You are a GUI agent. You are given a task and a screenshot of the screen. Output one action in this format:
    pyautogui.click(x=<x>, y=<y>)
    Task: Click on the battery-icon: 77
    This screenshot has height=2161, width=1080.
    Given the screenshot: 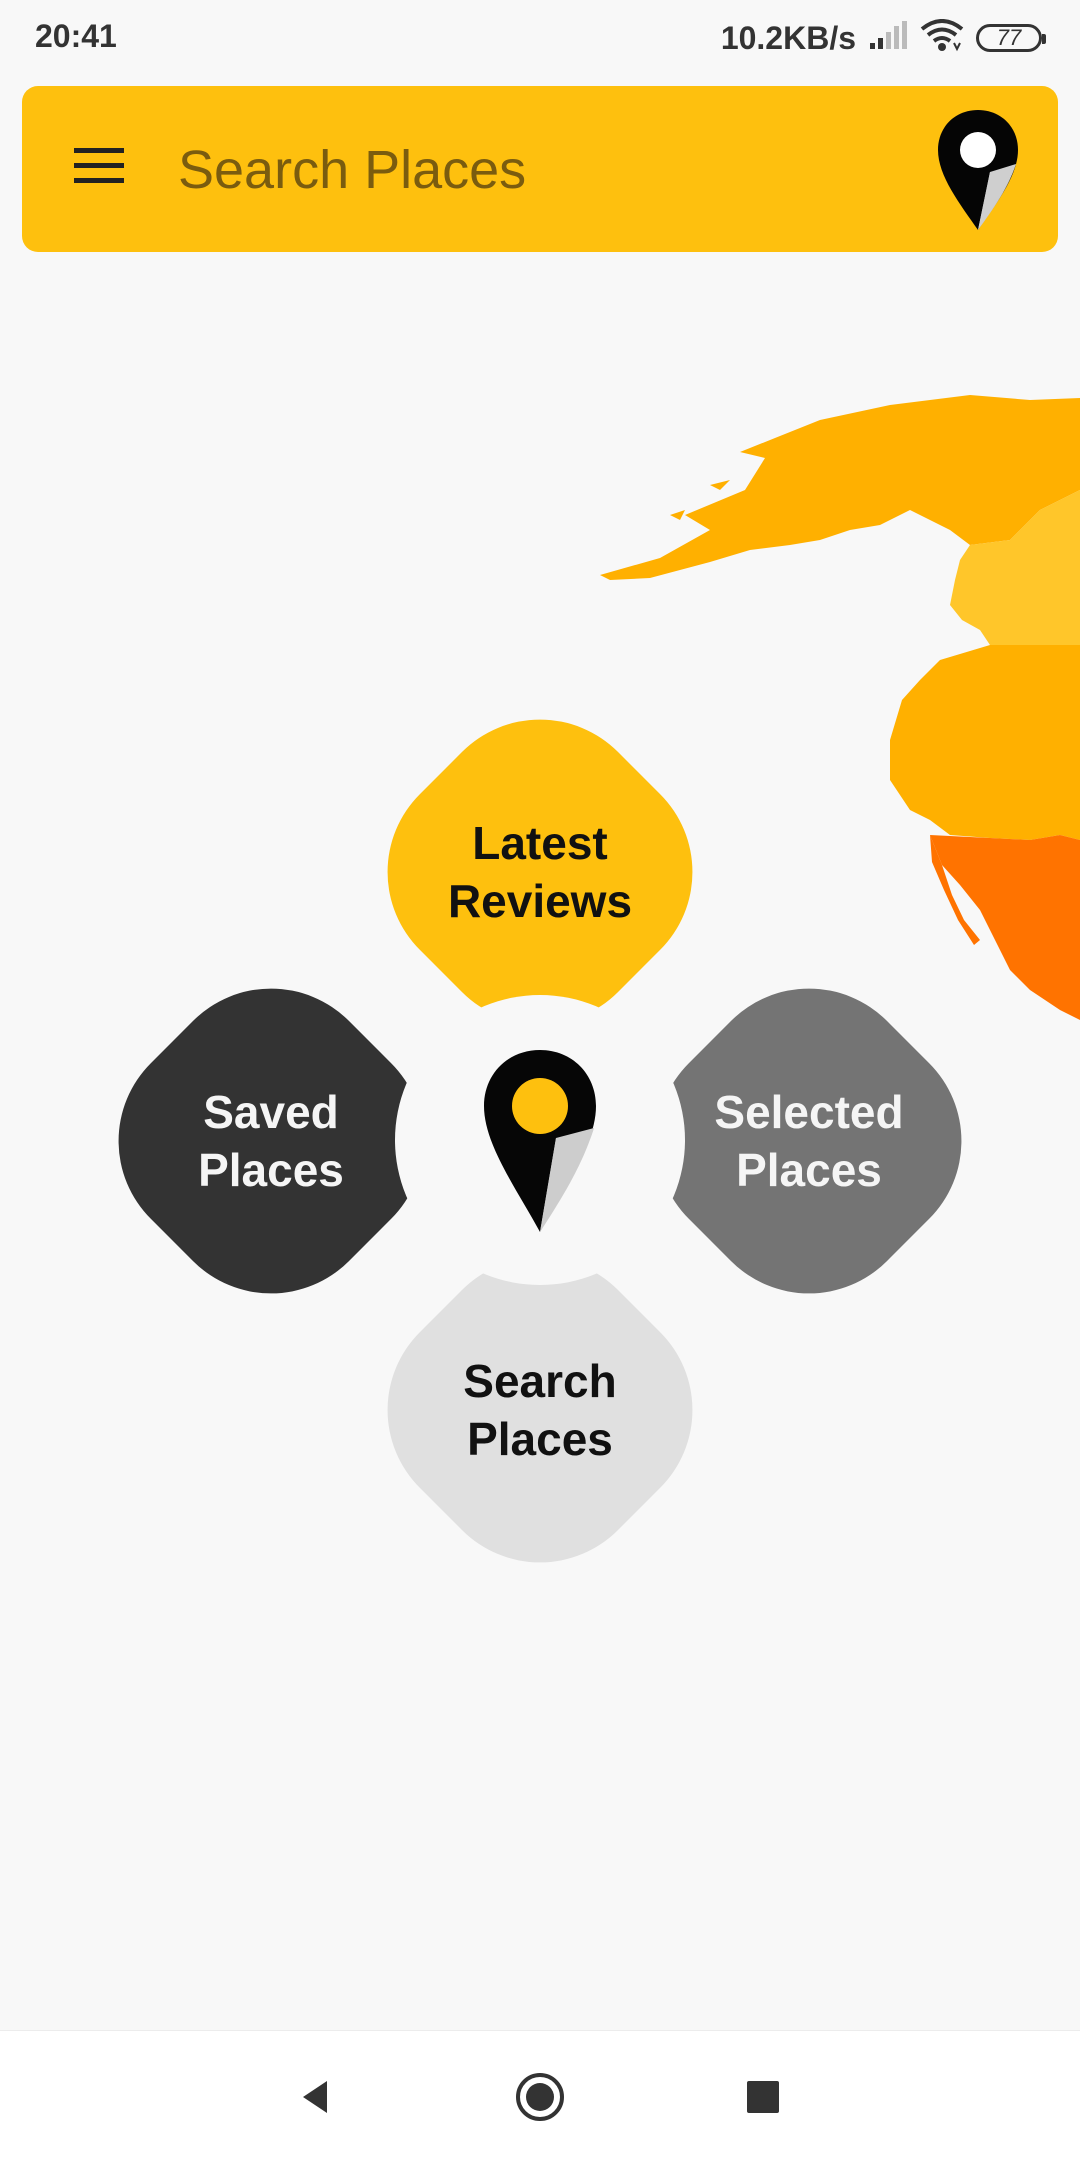 What is the action you would take?
    pyautogui.click(x=1011, y=38)
    